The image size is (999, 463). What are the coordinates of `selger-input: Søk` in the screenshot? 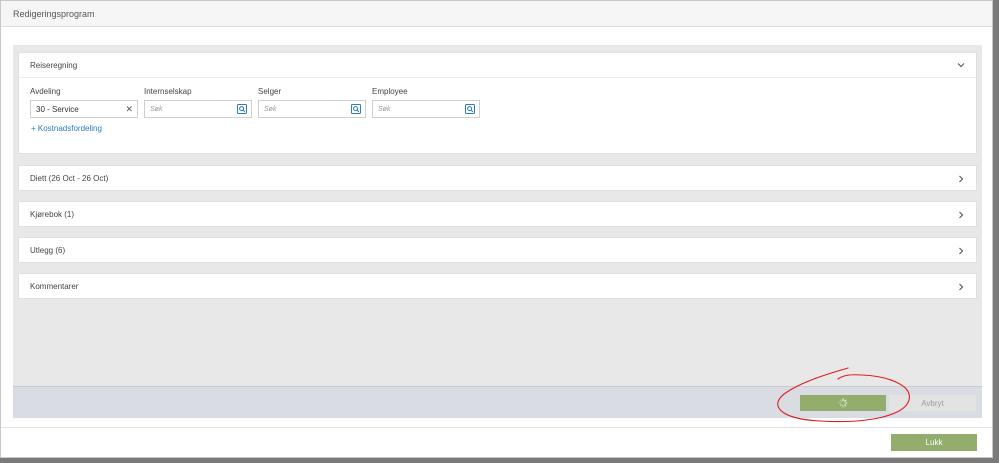 It's located at (312, 109).